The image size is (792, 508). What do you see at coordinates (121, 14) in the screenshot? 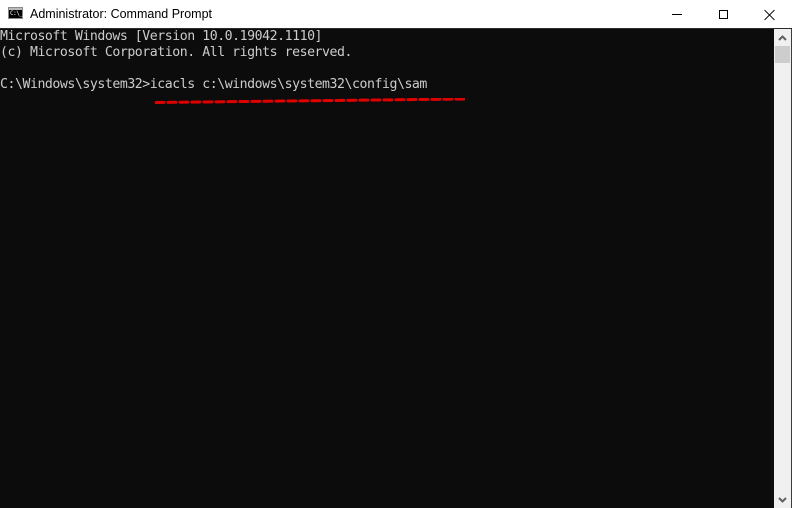
I see `window-title: Administrator: Command Prompt` at bounding box center [121, 14].